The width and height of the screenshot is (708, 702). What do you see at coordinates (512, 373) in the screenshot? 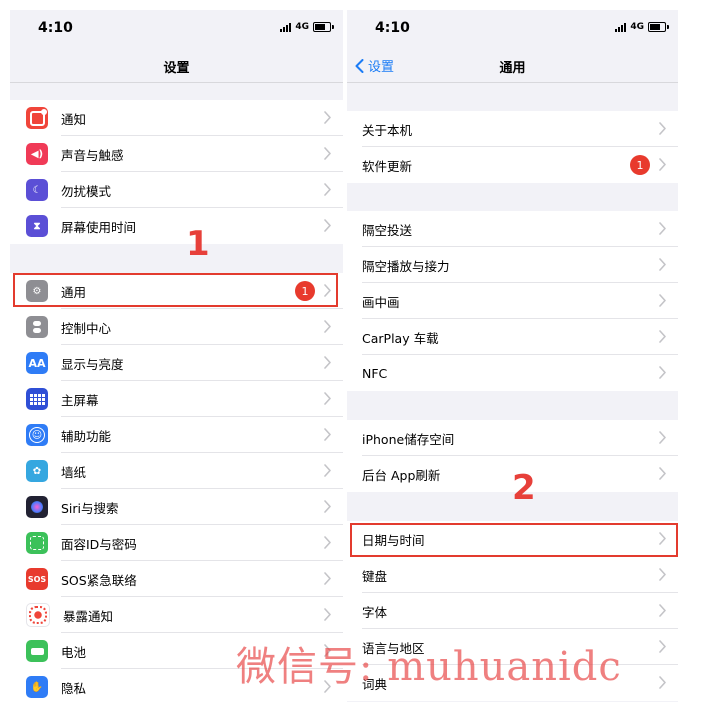
I see `general-row: NFC` at bounding box center [512, 373].